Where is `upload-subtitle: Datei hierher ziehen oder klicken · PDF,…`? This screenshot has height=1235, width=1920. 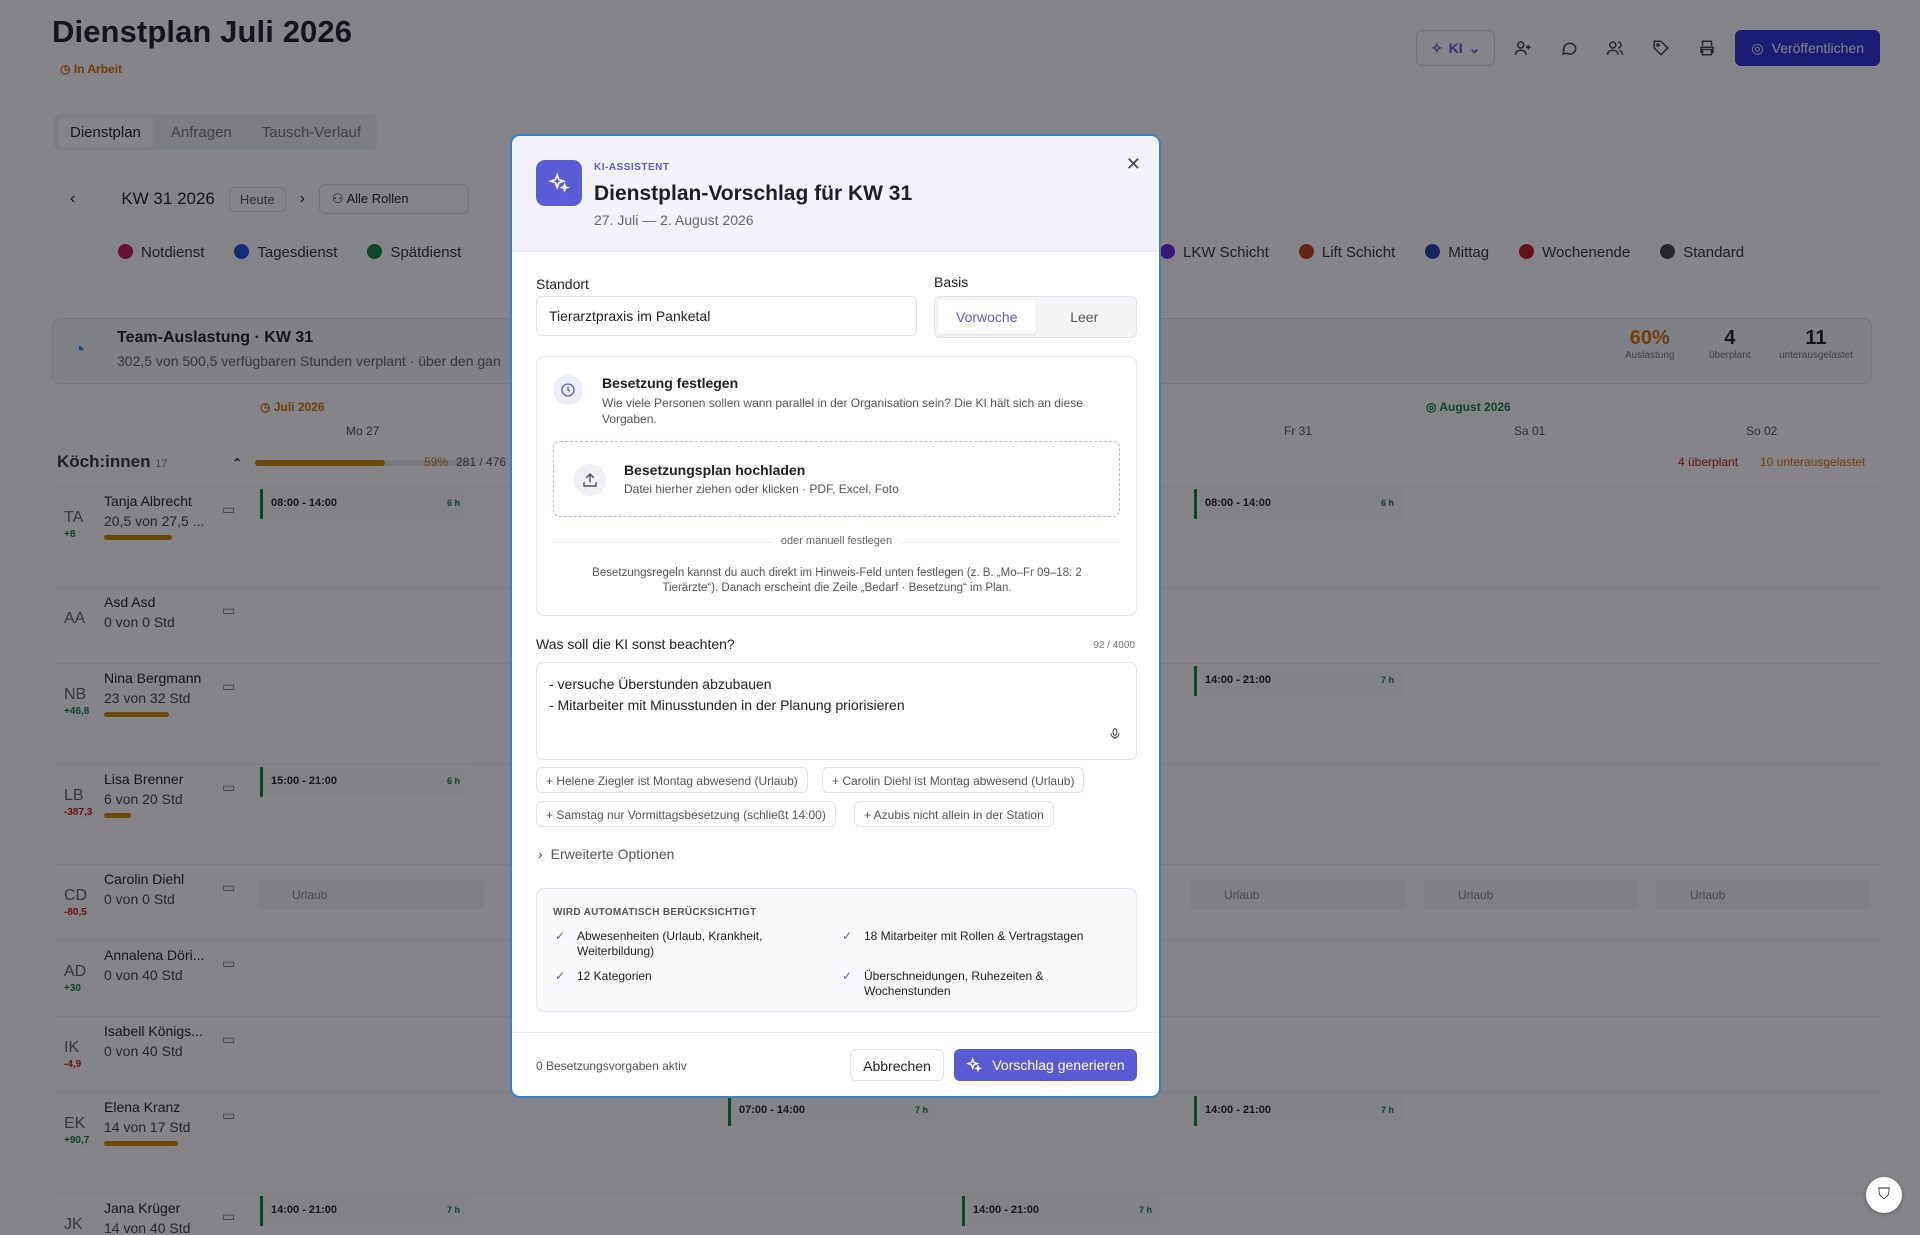
upload-subtitle: Datei hierher ziehen oder klicken · PDF,… is located at coordinates (761, 489).